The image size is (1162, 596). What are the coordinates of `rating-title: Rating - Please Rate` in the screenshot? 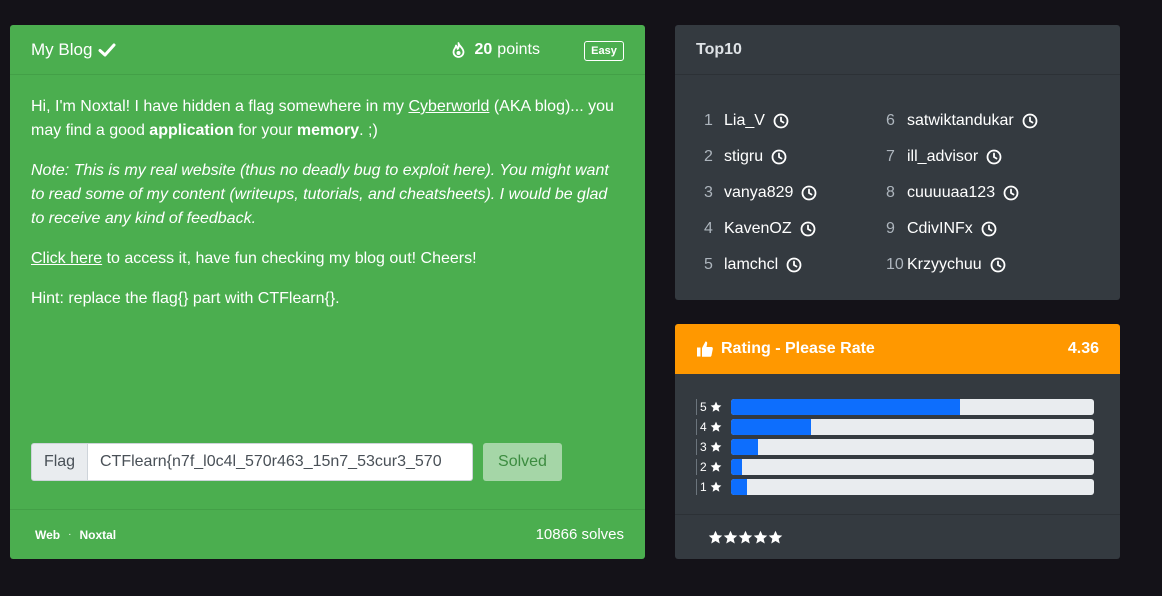 It's located at (798, 348).